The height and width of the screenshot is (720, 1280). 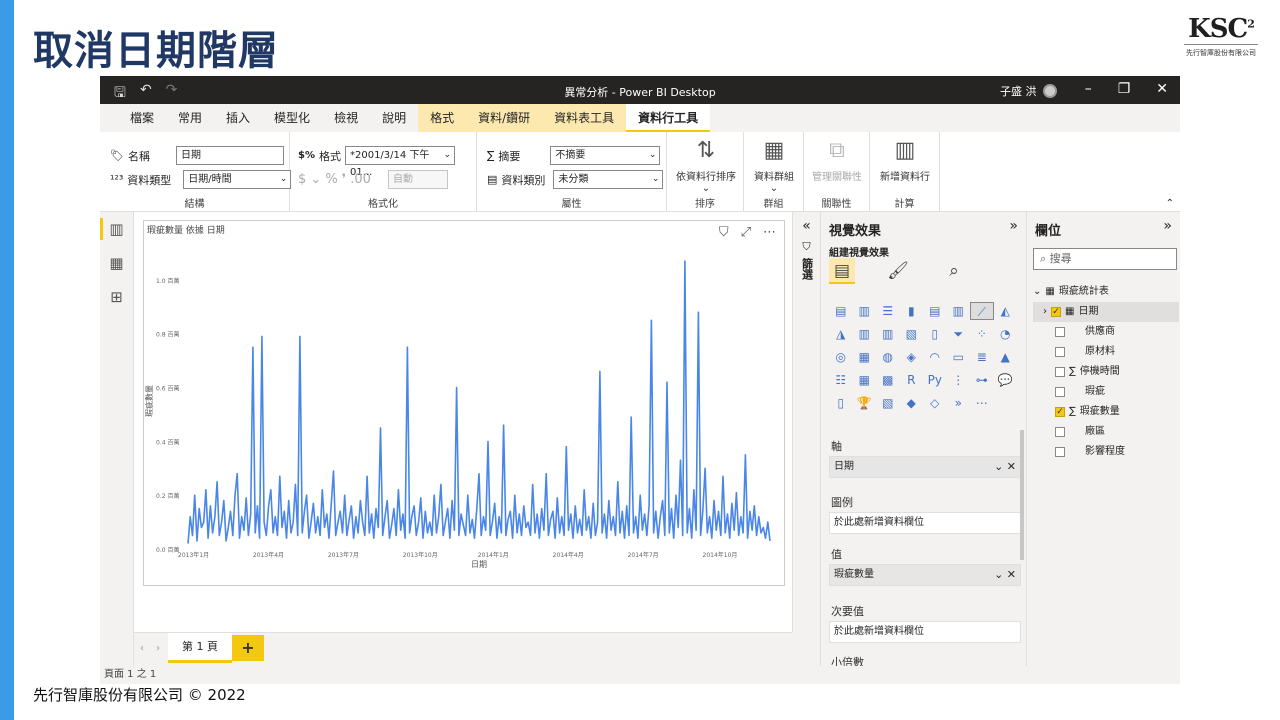 I want to click on area-chart-icon: ◭, so click(x=1006, y=311).